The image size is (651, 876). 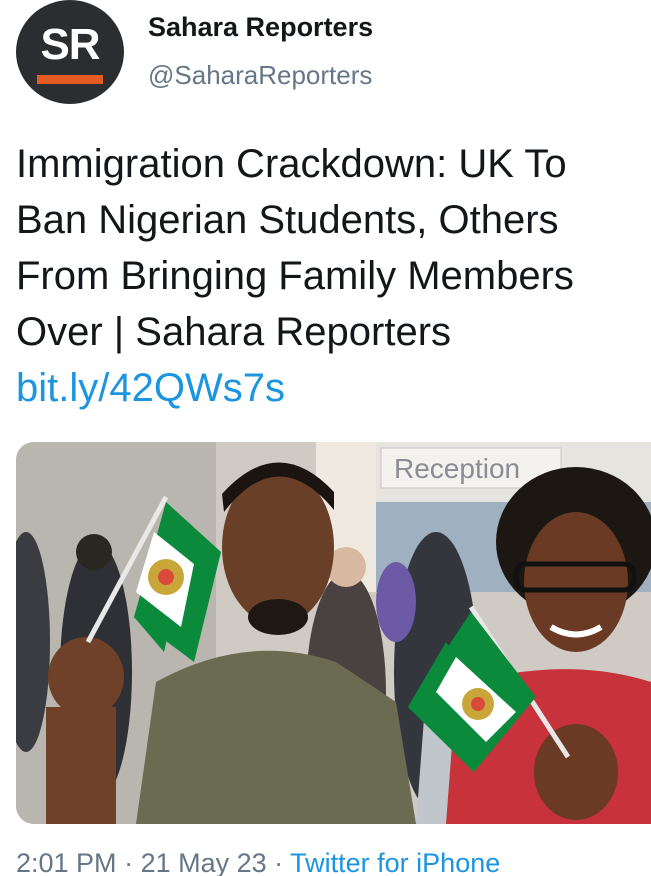 What do you see at coordinates (203, 862) in the screenshot?
I see `tweet-date: 21 May 23` at bounding box center [203, 862].